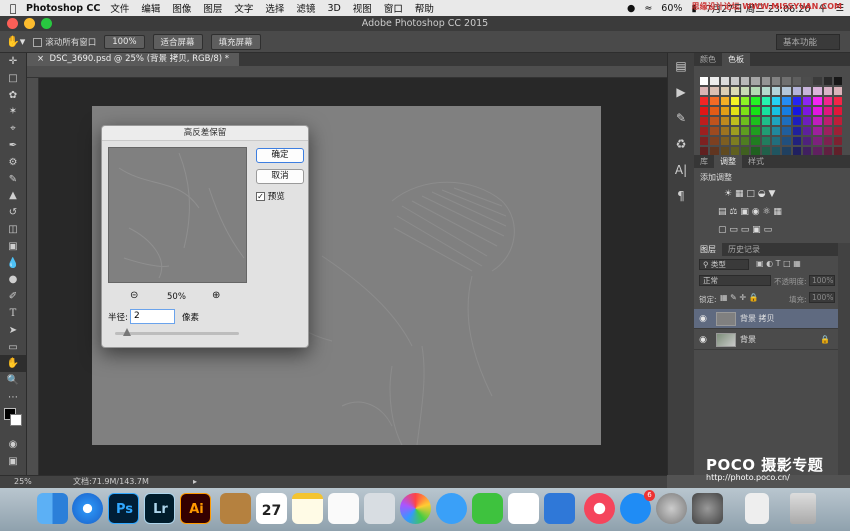  Describe the element at coordinates (64, 42) in the screenshot. I see `scroll-all-windows-checkbox: 滚动所有窗口` at that location.